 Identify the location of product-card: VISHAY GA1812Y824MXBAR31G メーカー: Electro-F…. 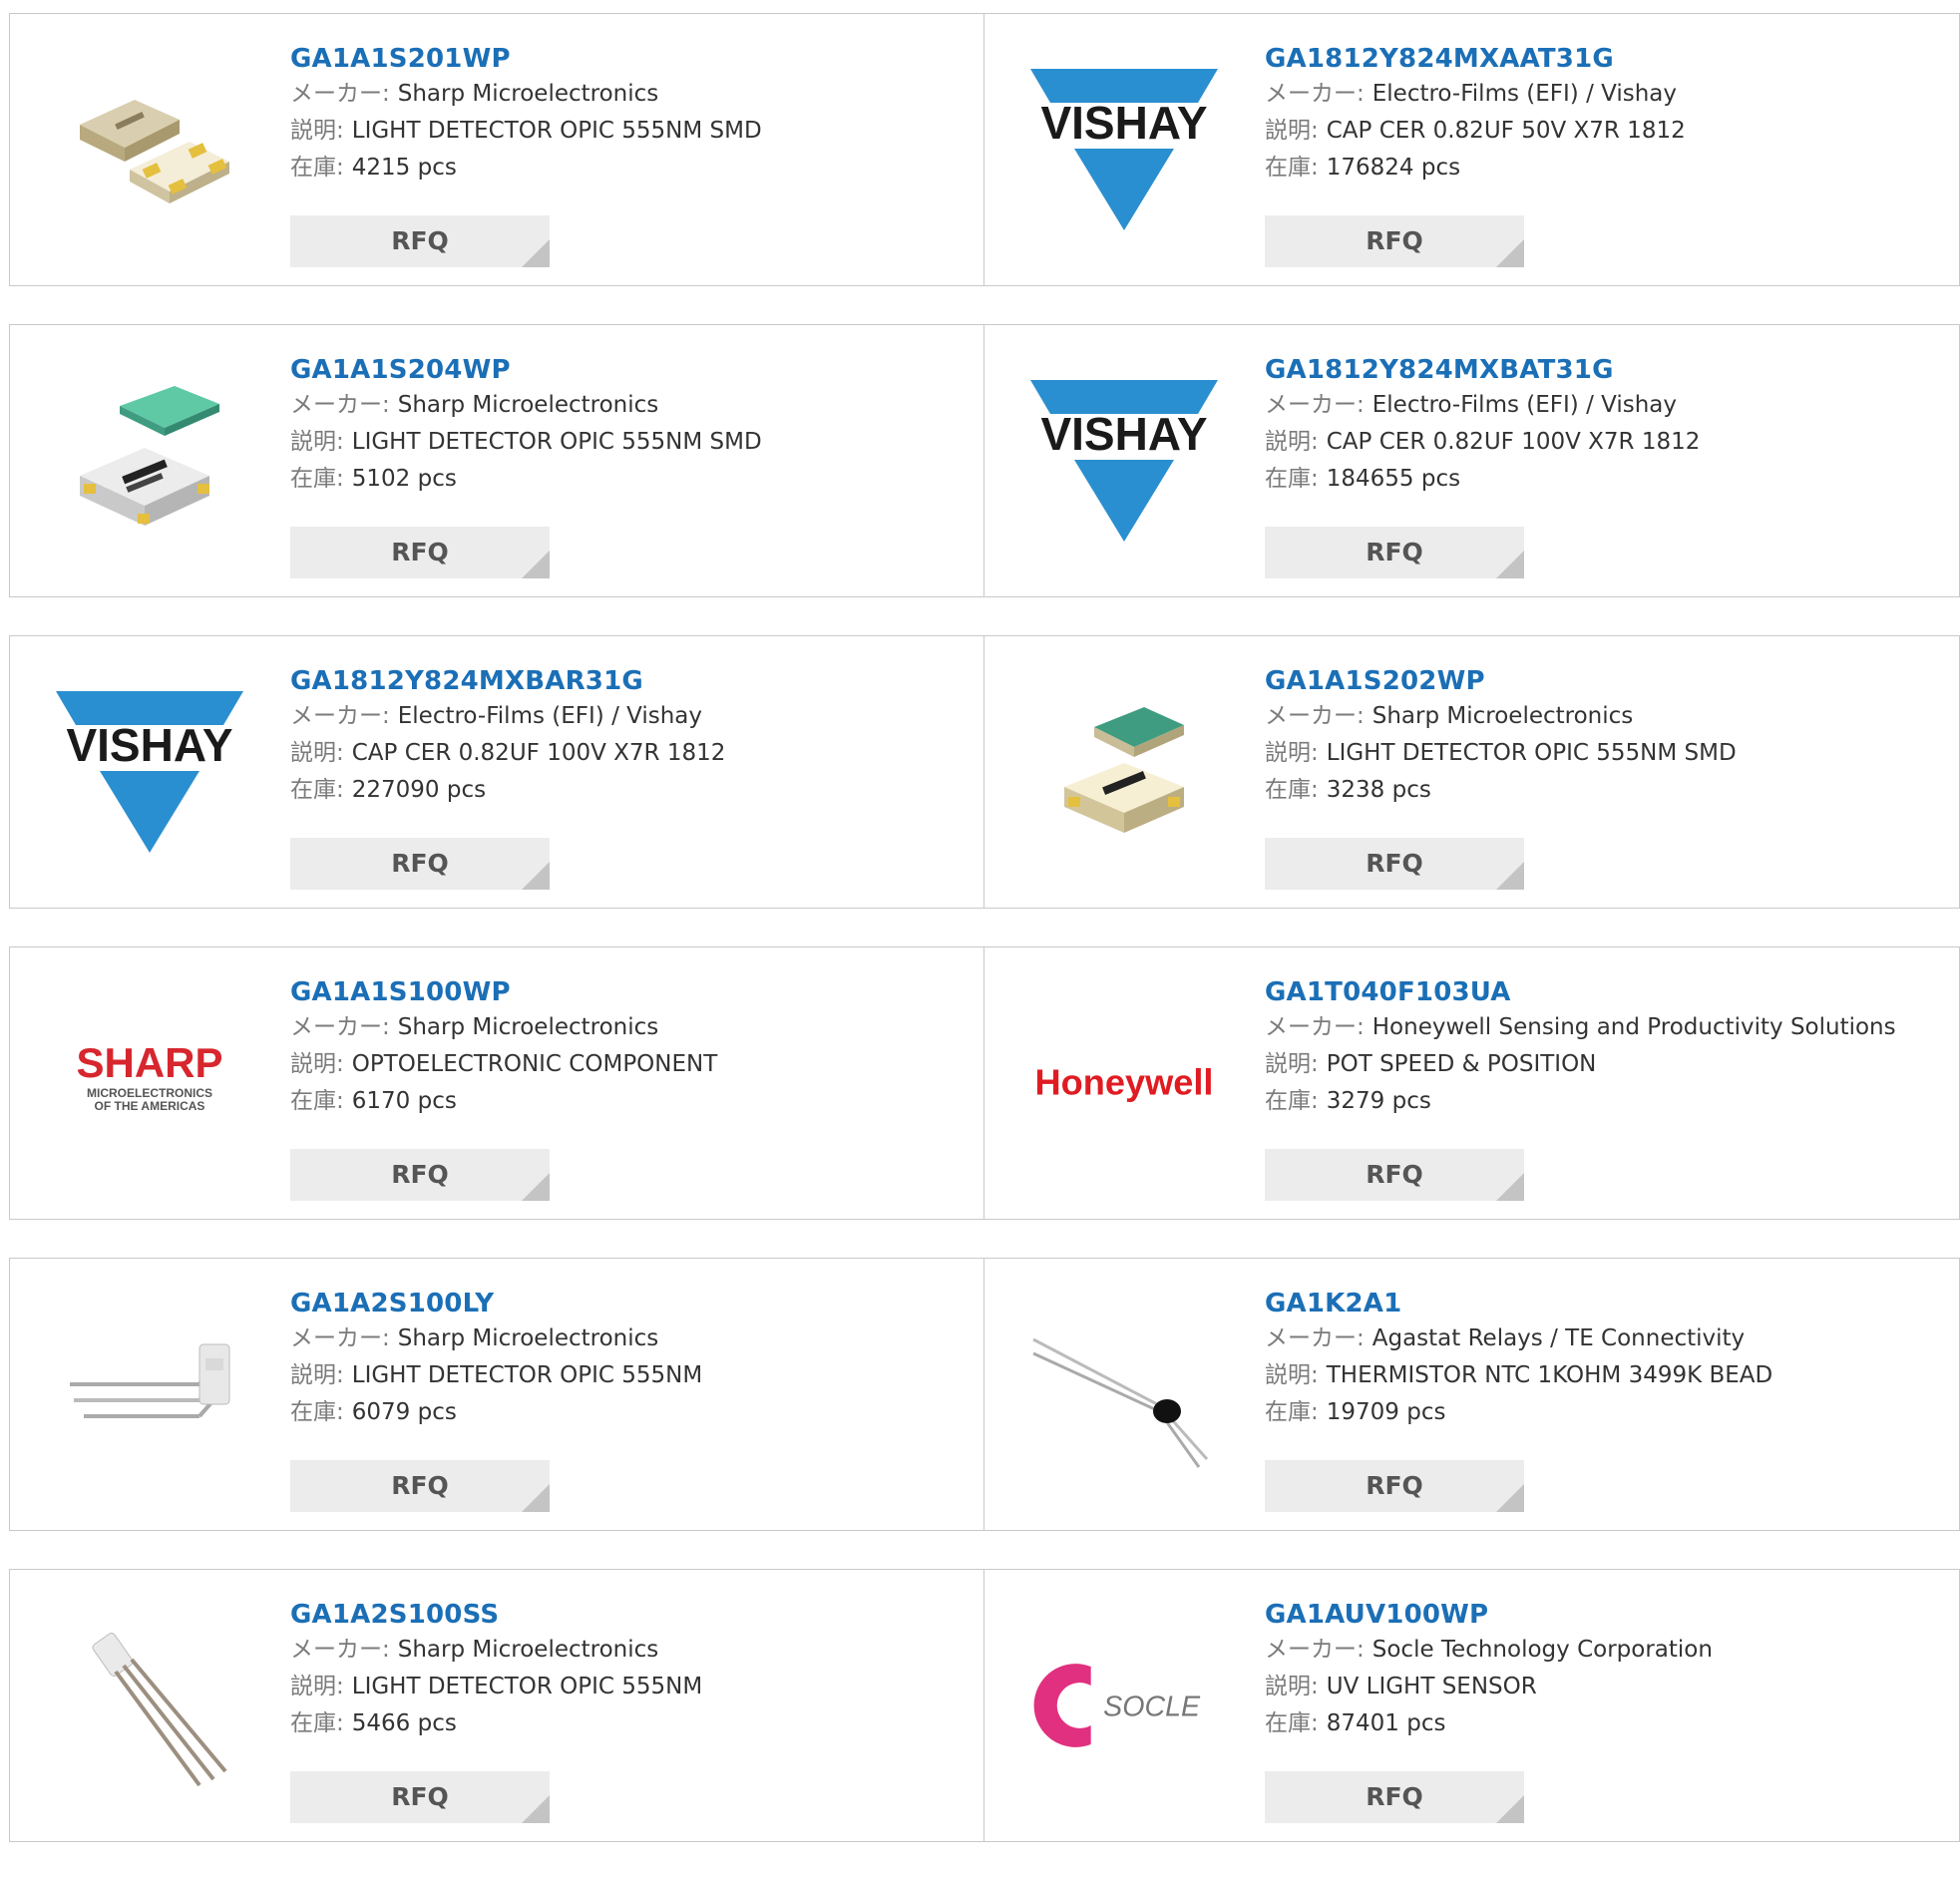
(497, 772).